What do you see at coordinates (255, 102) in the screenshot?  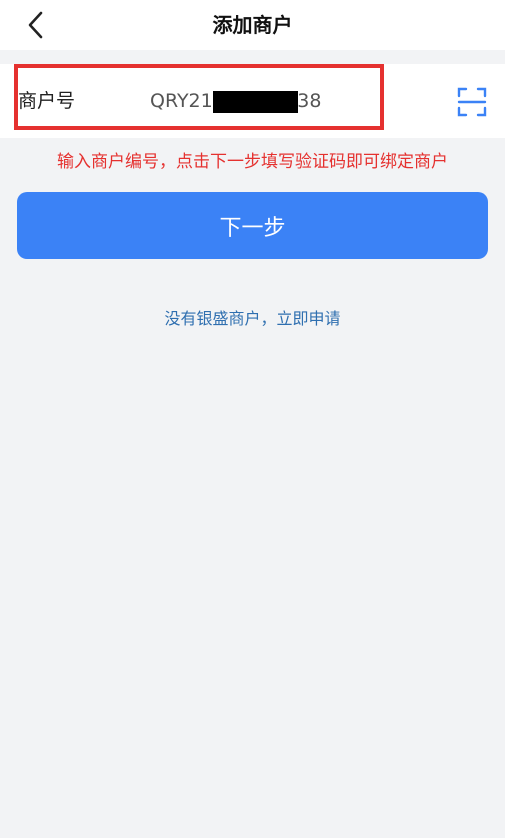 I see `redaction-mask` at bounding box center [255, 102].